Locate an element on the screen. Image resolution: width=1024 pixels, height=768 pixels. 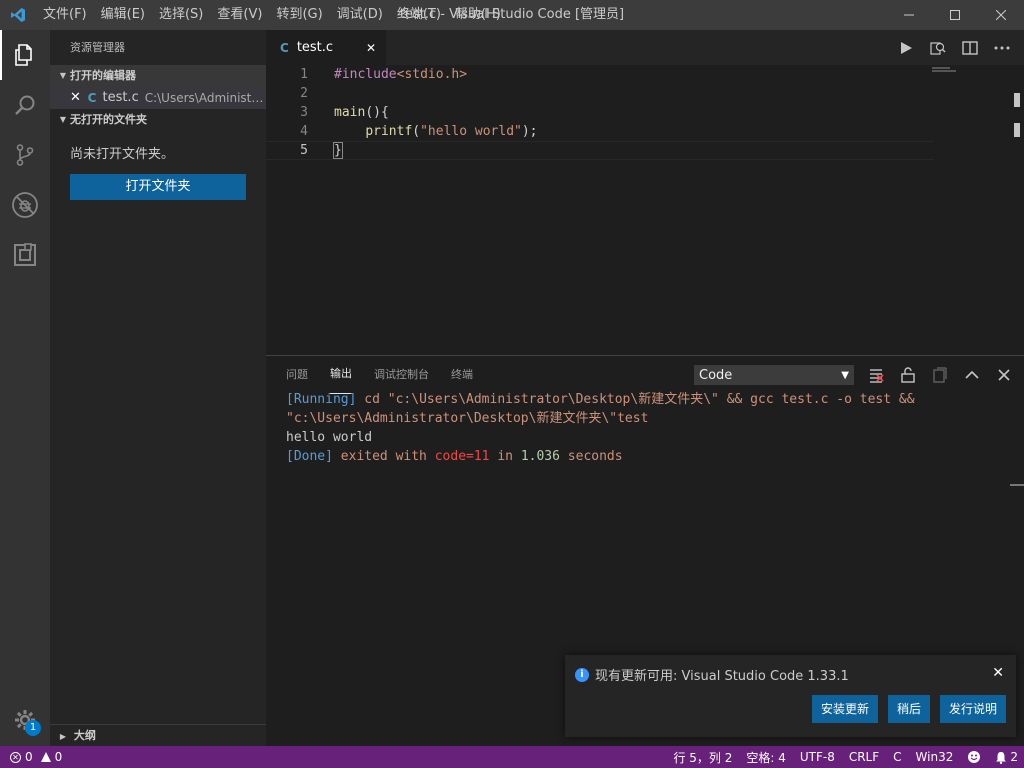
platform: Win32 is located at coordinates (935, 757).